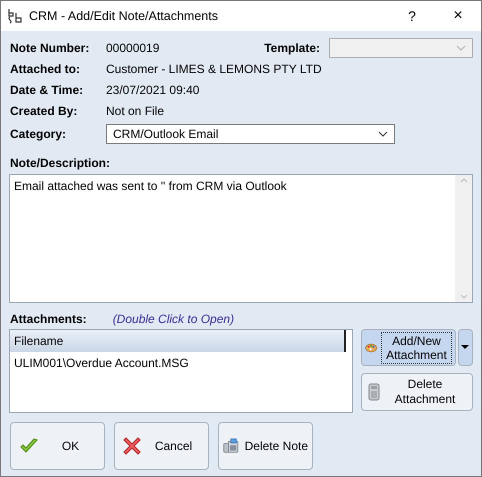 This screenshot has width=482, height=477. Describe the element at coordinates (464, 296) in the screenshot. I see `scroll-down-icon` at that location.